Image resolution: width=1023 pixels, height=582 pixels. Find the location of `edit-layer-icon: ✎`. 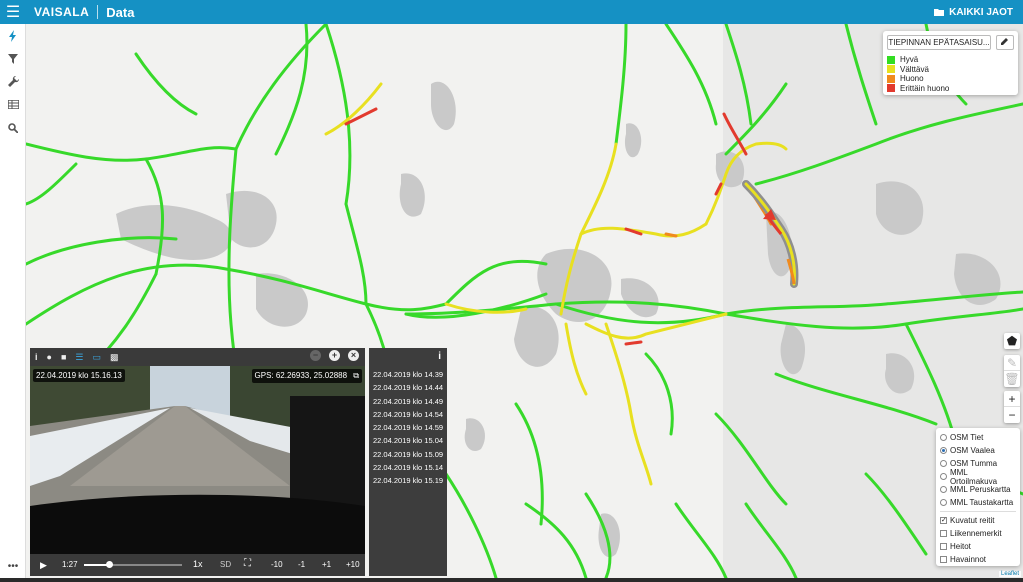

edit-layer-icon: ✎ is located at coordinates (1012, 363).